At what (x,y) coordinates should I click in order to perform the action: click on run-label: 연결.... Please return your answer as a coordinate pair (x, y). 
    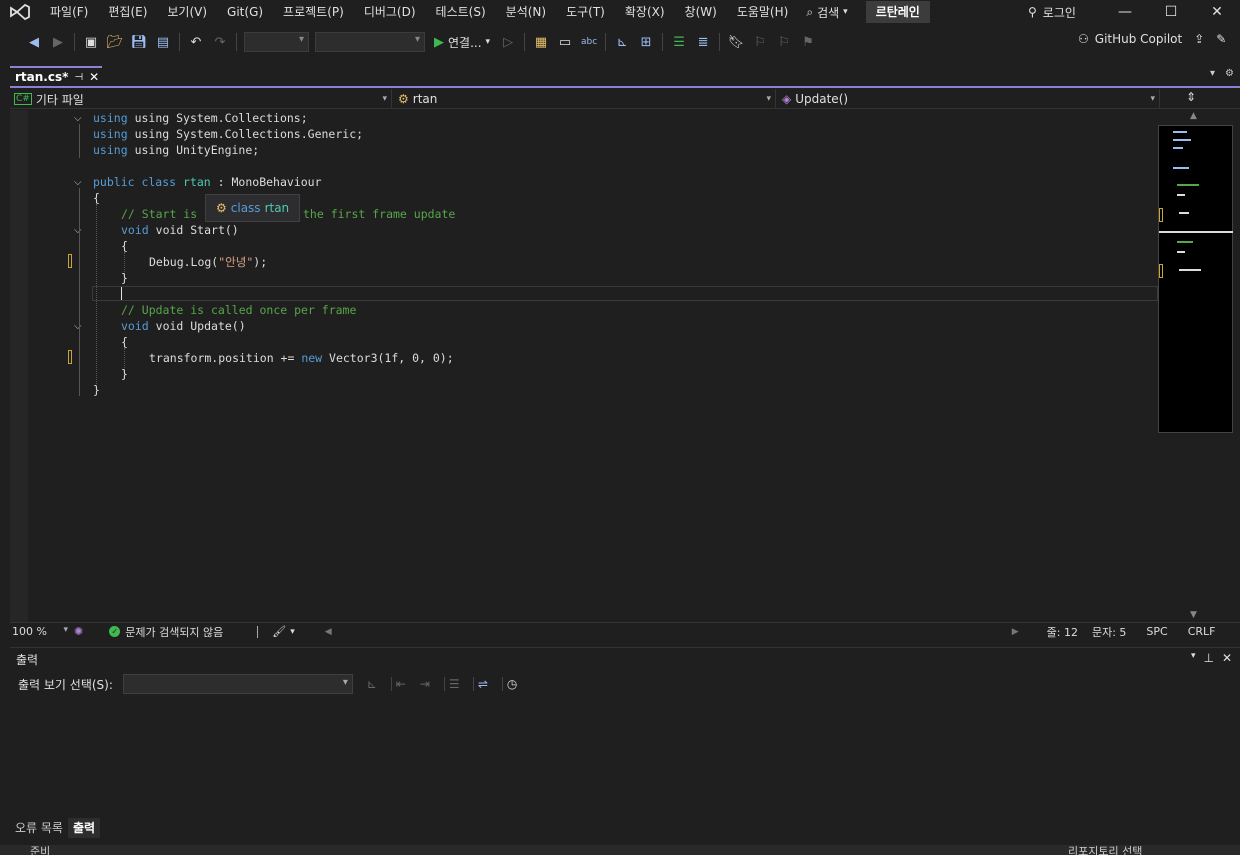
    Looking at the image, I should click on (465, 42).